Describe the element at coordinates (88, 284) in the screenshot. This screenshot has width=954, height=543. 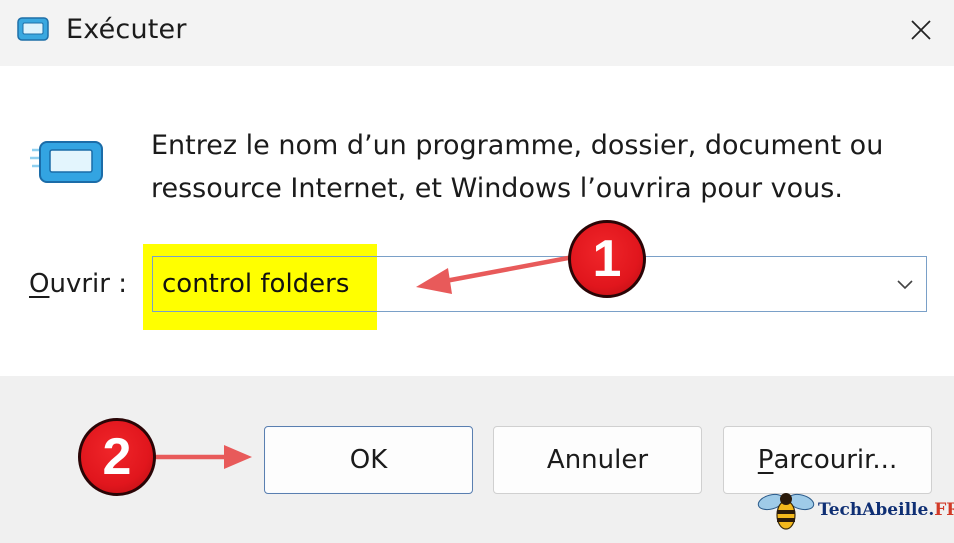
I see `open-label-text: uvrir :` at that location.